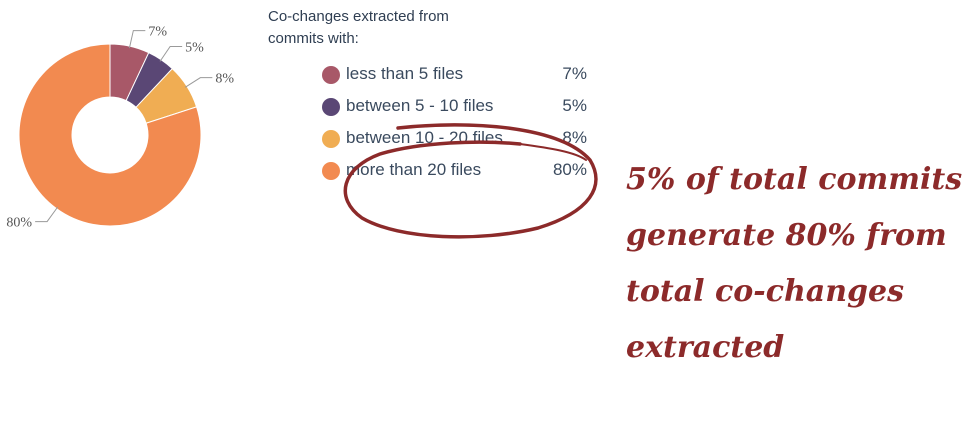 This screenshot has height=433, width=976. Describe the element at coordinates (574, 105) in the screenshot. I see `legend-value: 5%` at that location.